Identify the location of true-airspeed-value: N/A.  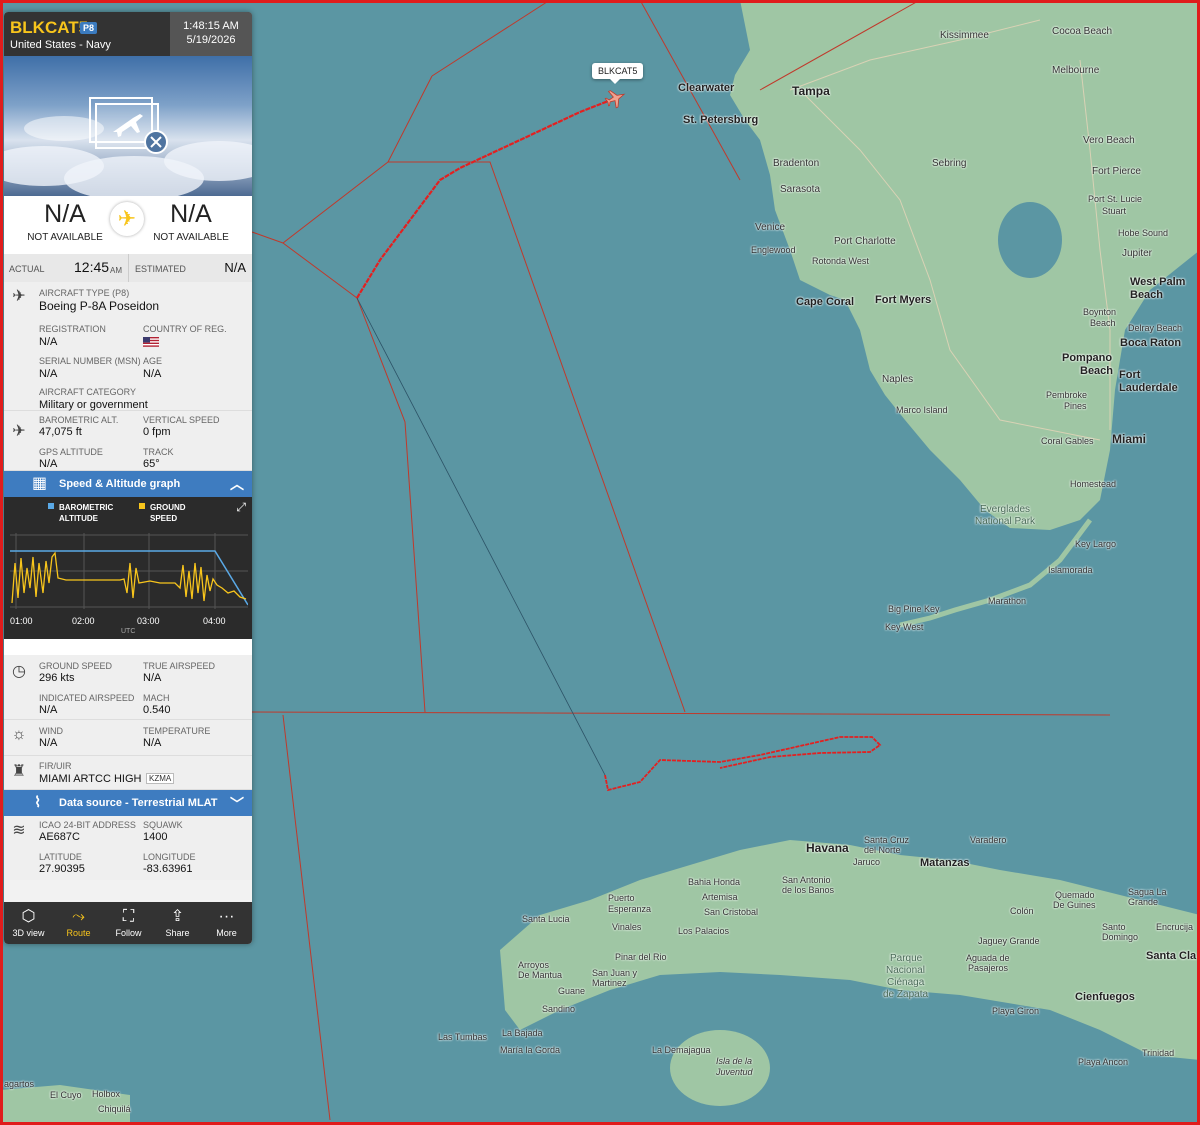
(152, 678).